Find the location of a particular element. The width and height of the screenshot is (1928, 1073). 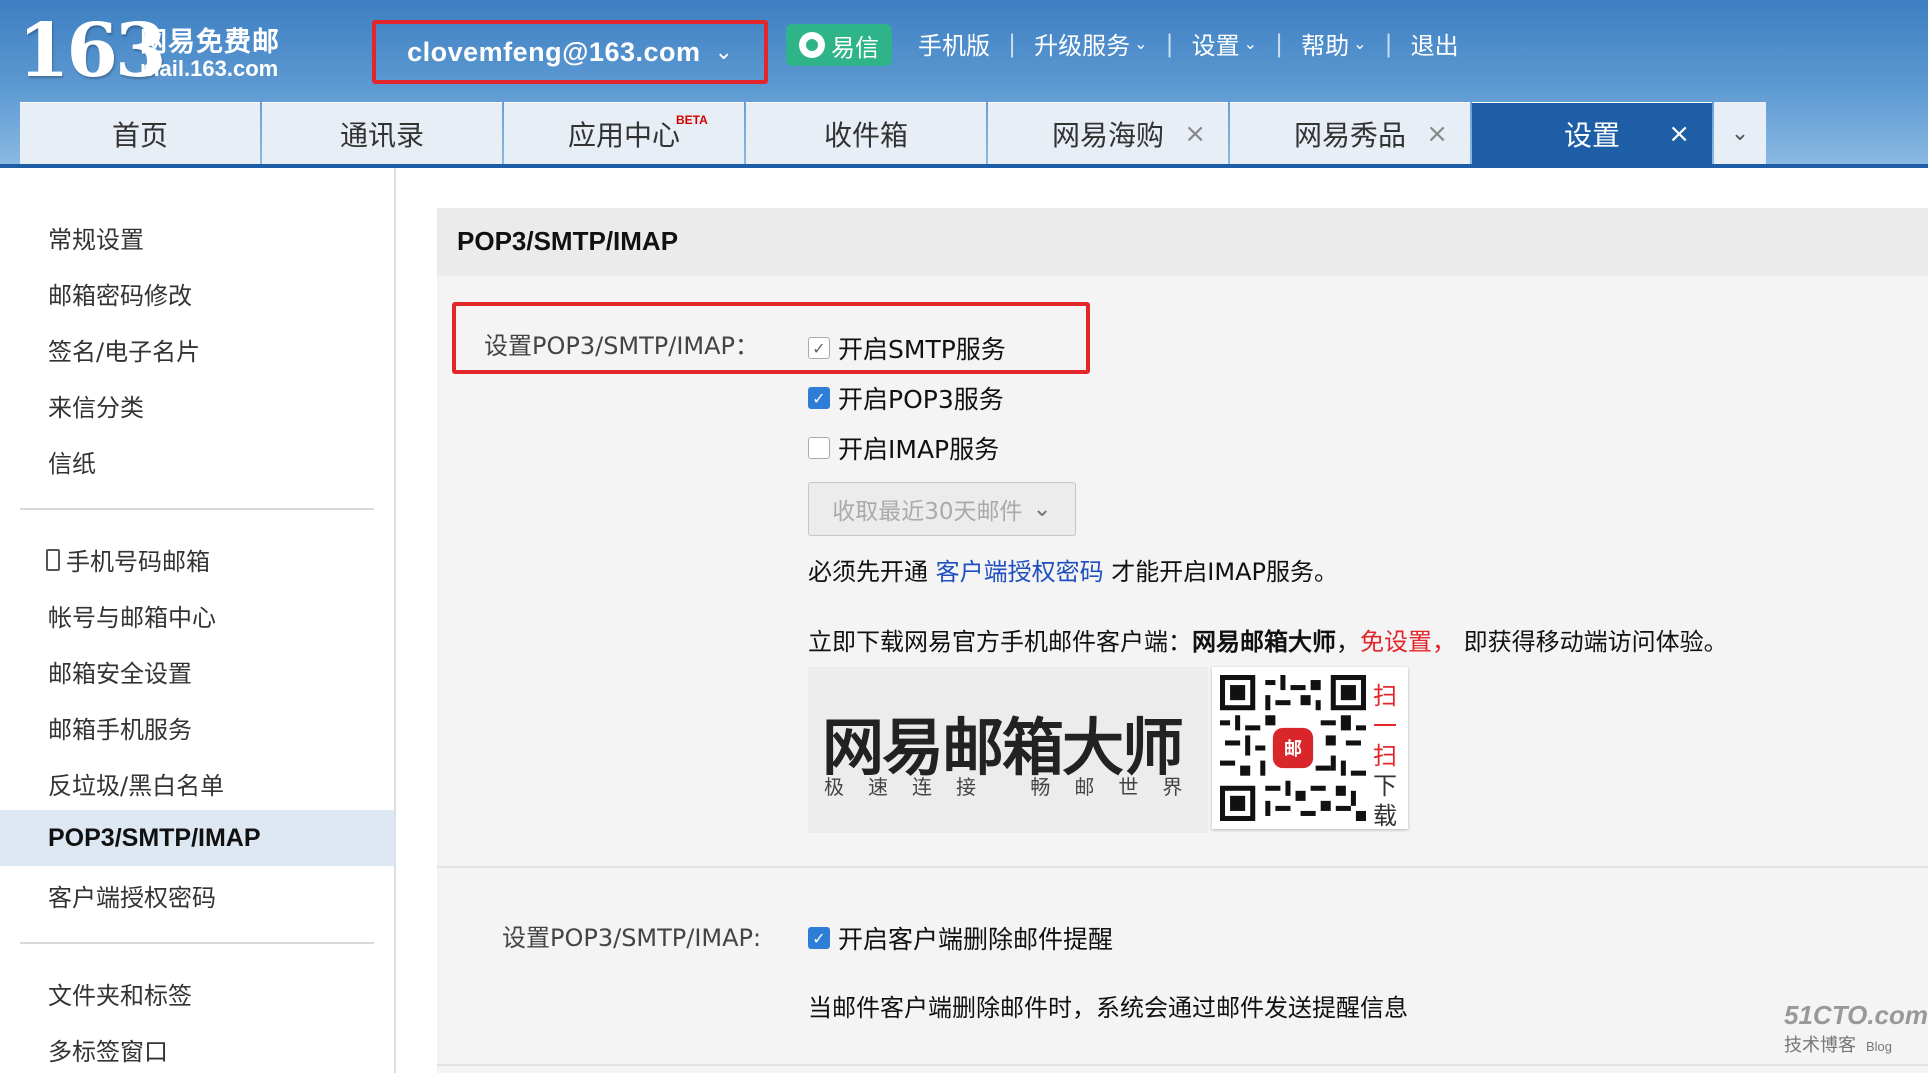

imap-checkbox-row: 开启IMAP服务 is located at coordinates (903, 448).